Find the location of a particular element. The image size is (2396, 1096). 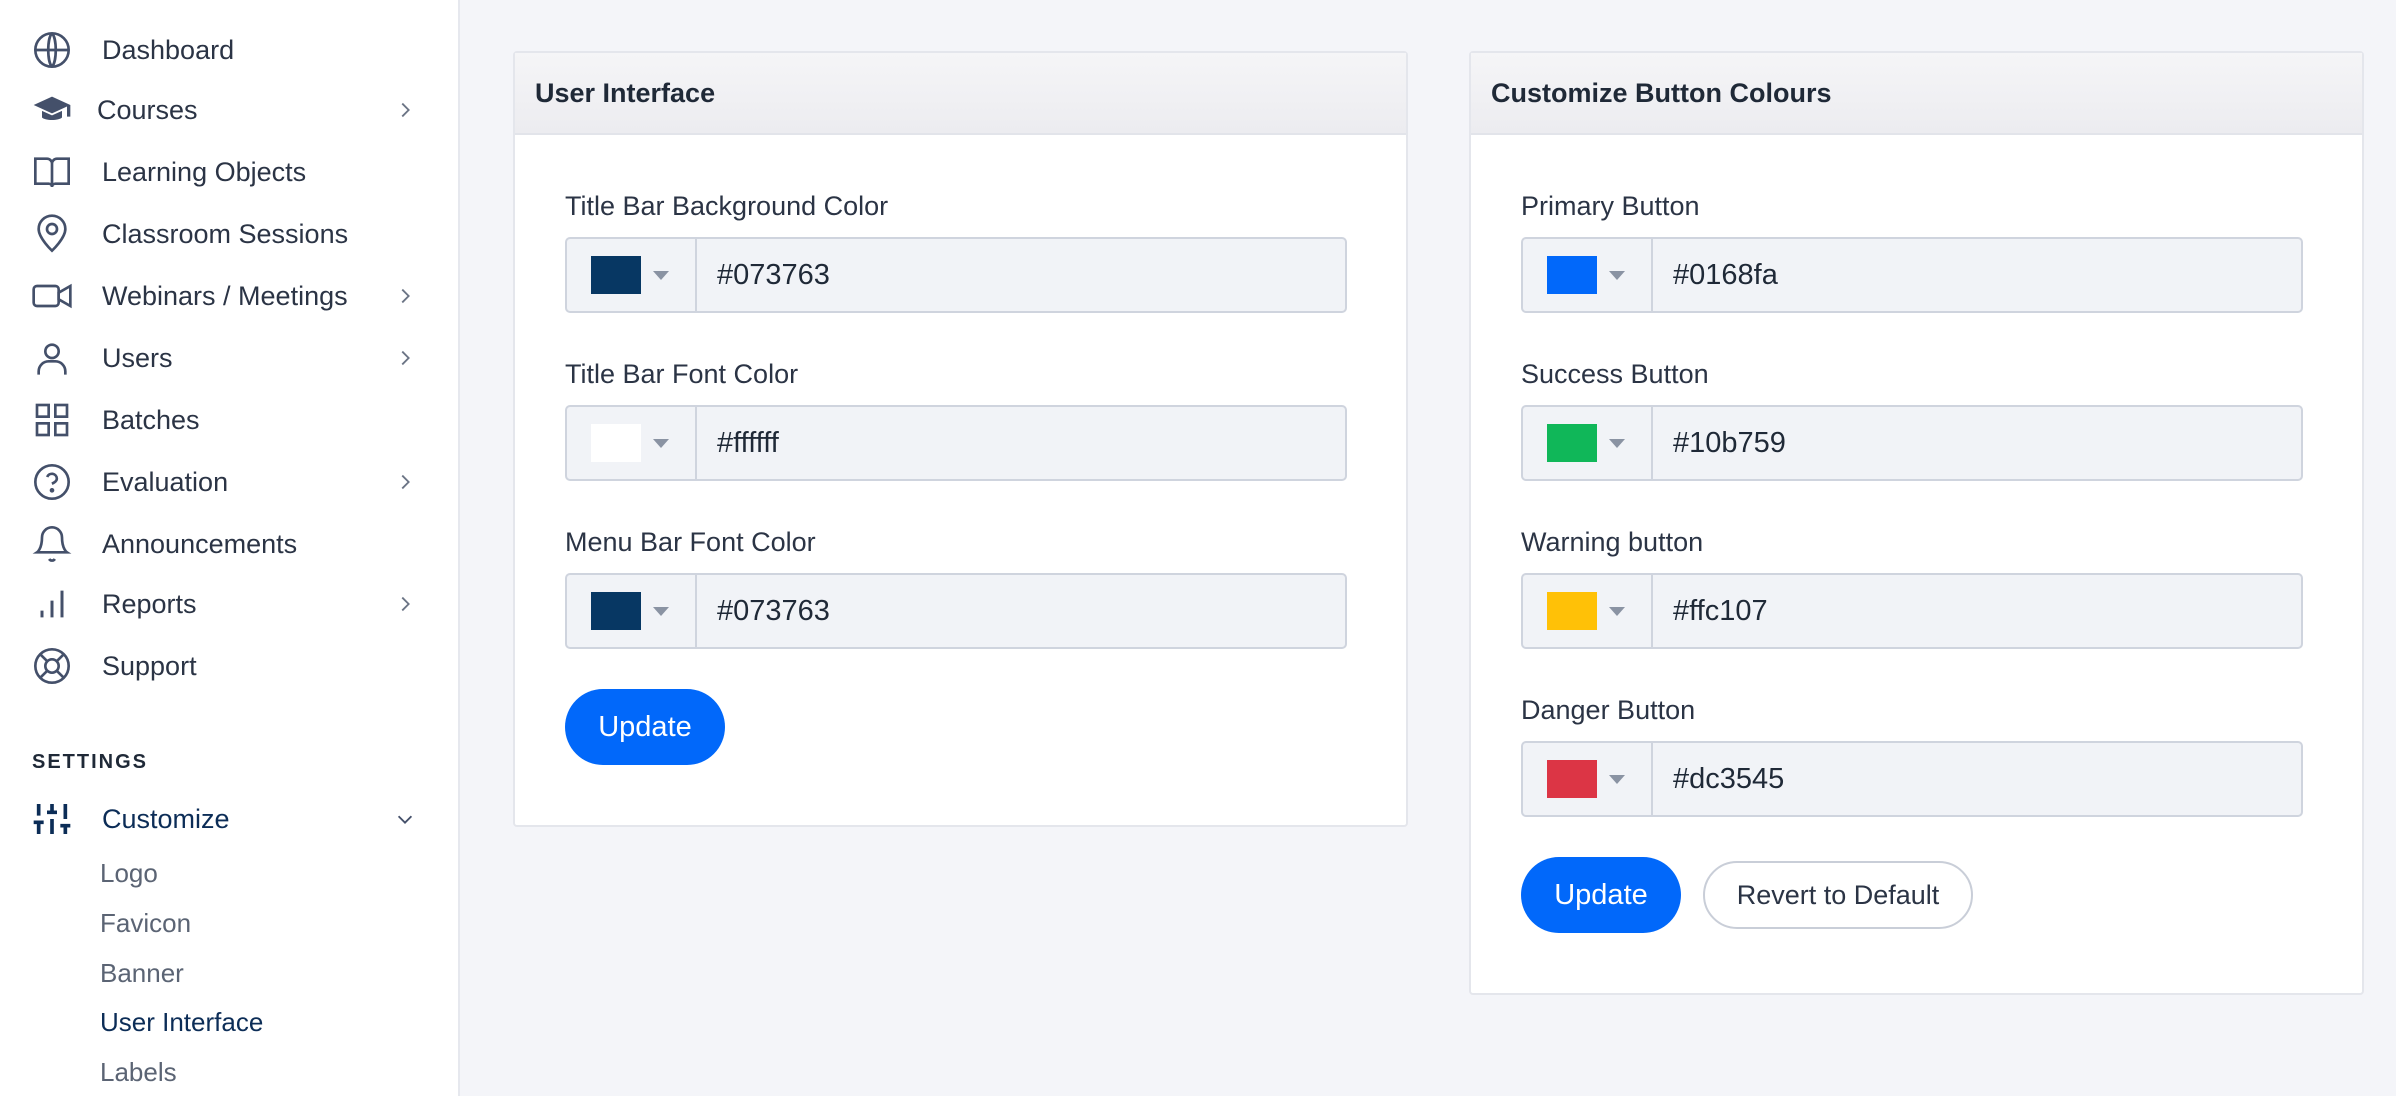

sidebar-item-classroom-sessions: Classroom Sessions is located at coordinates (229, 234).